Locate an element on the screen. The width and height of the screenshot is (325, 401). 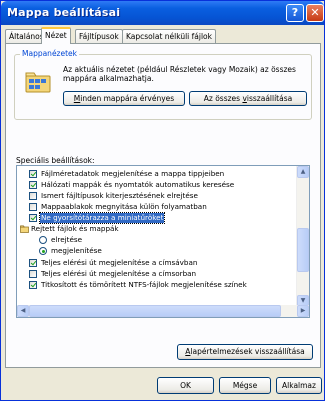
scroll-right-icon: ▶ is located at coordinates (303, 311).